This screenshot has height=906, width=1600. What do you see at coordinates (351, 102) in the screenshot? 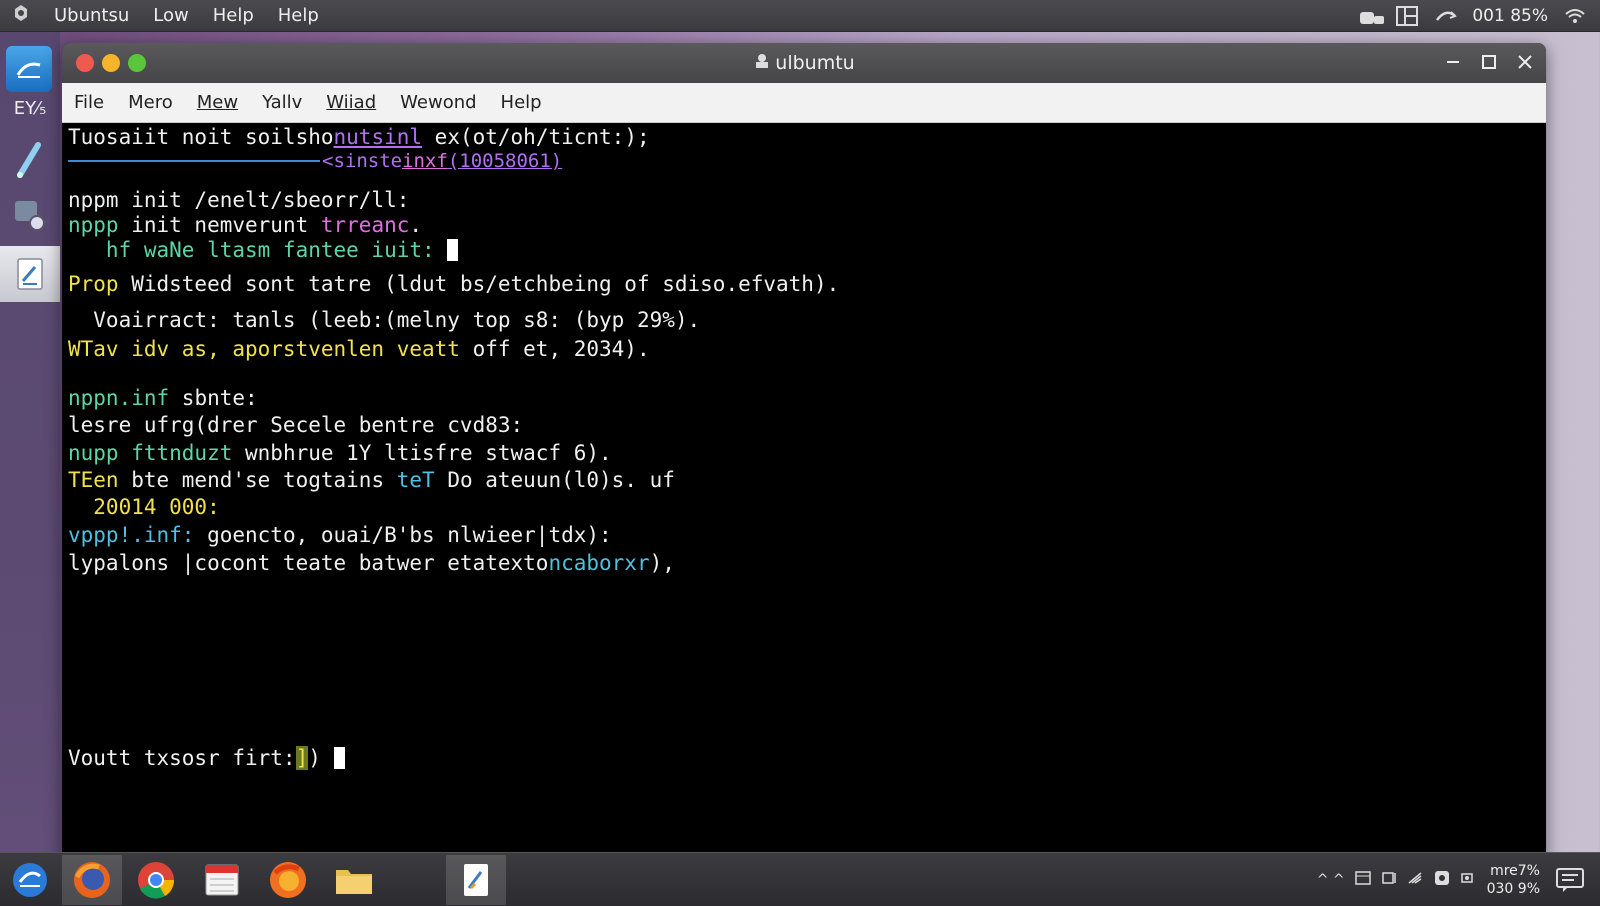
I see `menu-wiiad: Wiiad` at bounding box center [351, 102].